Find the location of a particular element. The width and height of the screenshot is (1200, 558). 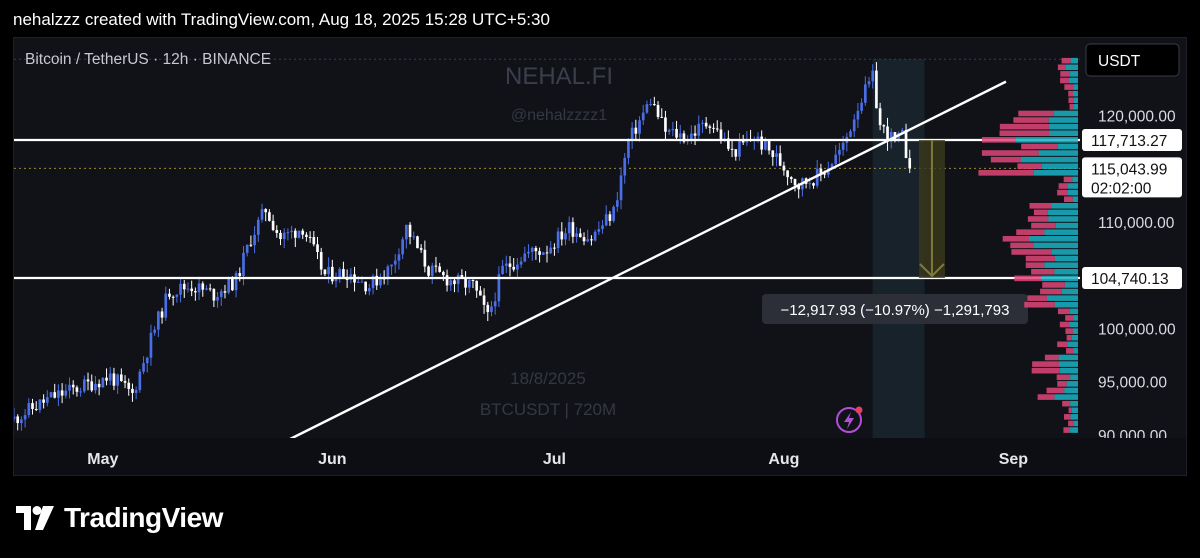

y-tick-label: 110,000.00 is located at coordinates (1136, 223).